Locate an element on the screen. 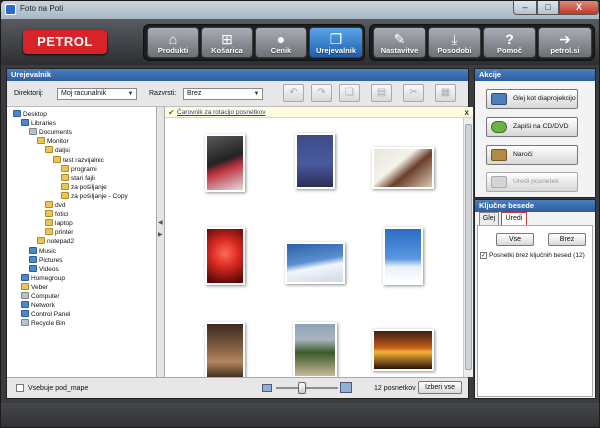 The image size is (600, 428). burn-disc-button: Zapiši na CD/DVD is located at coordinates (532, 127).